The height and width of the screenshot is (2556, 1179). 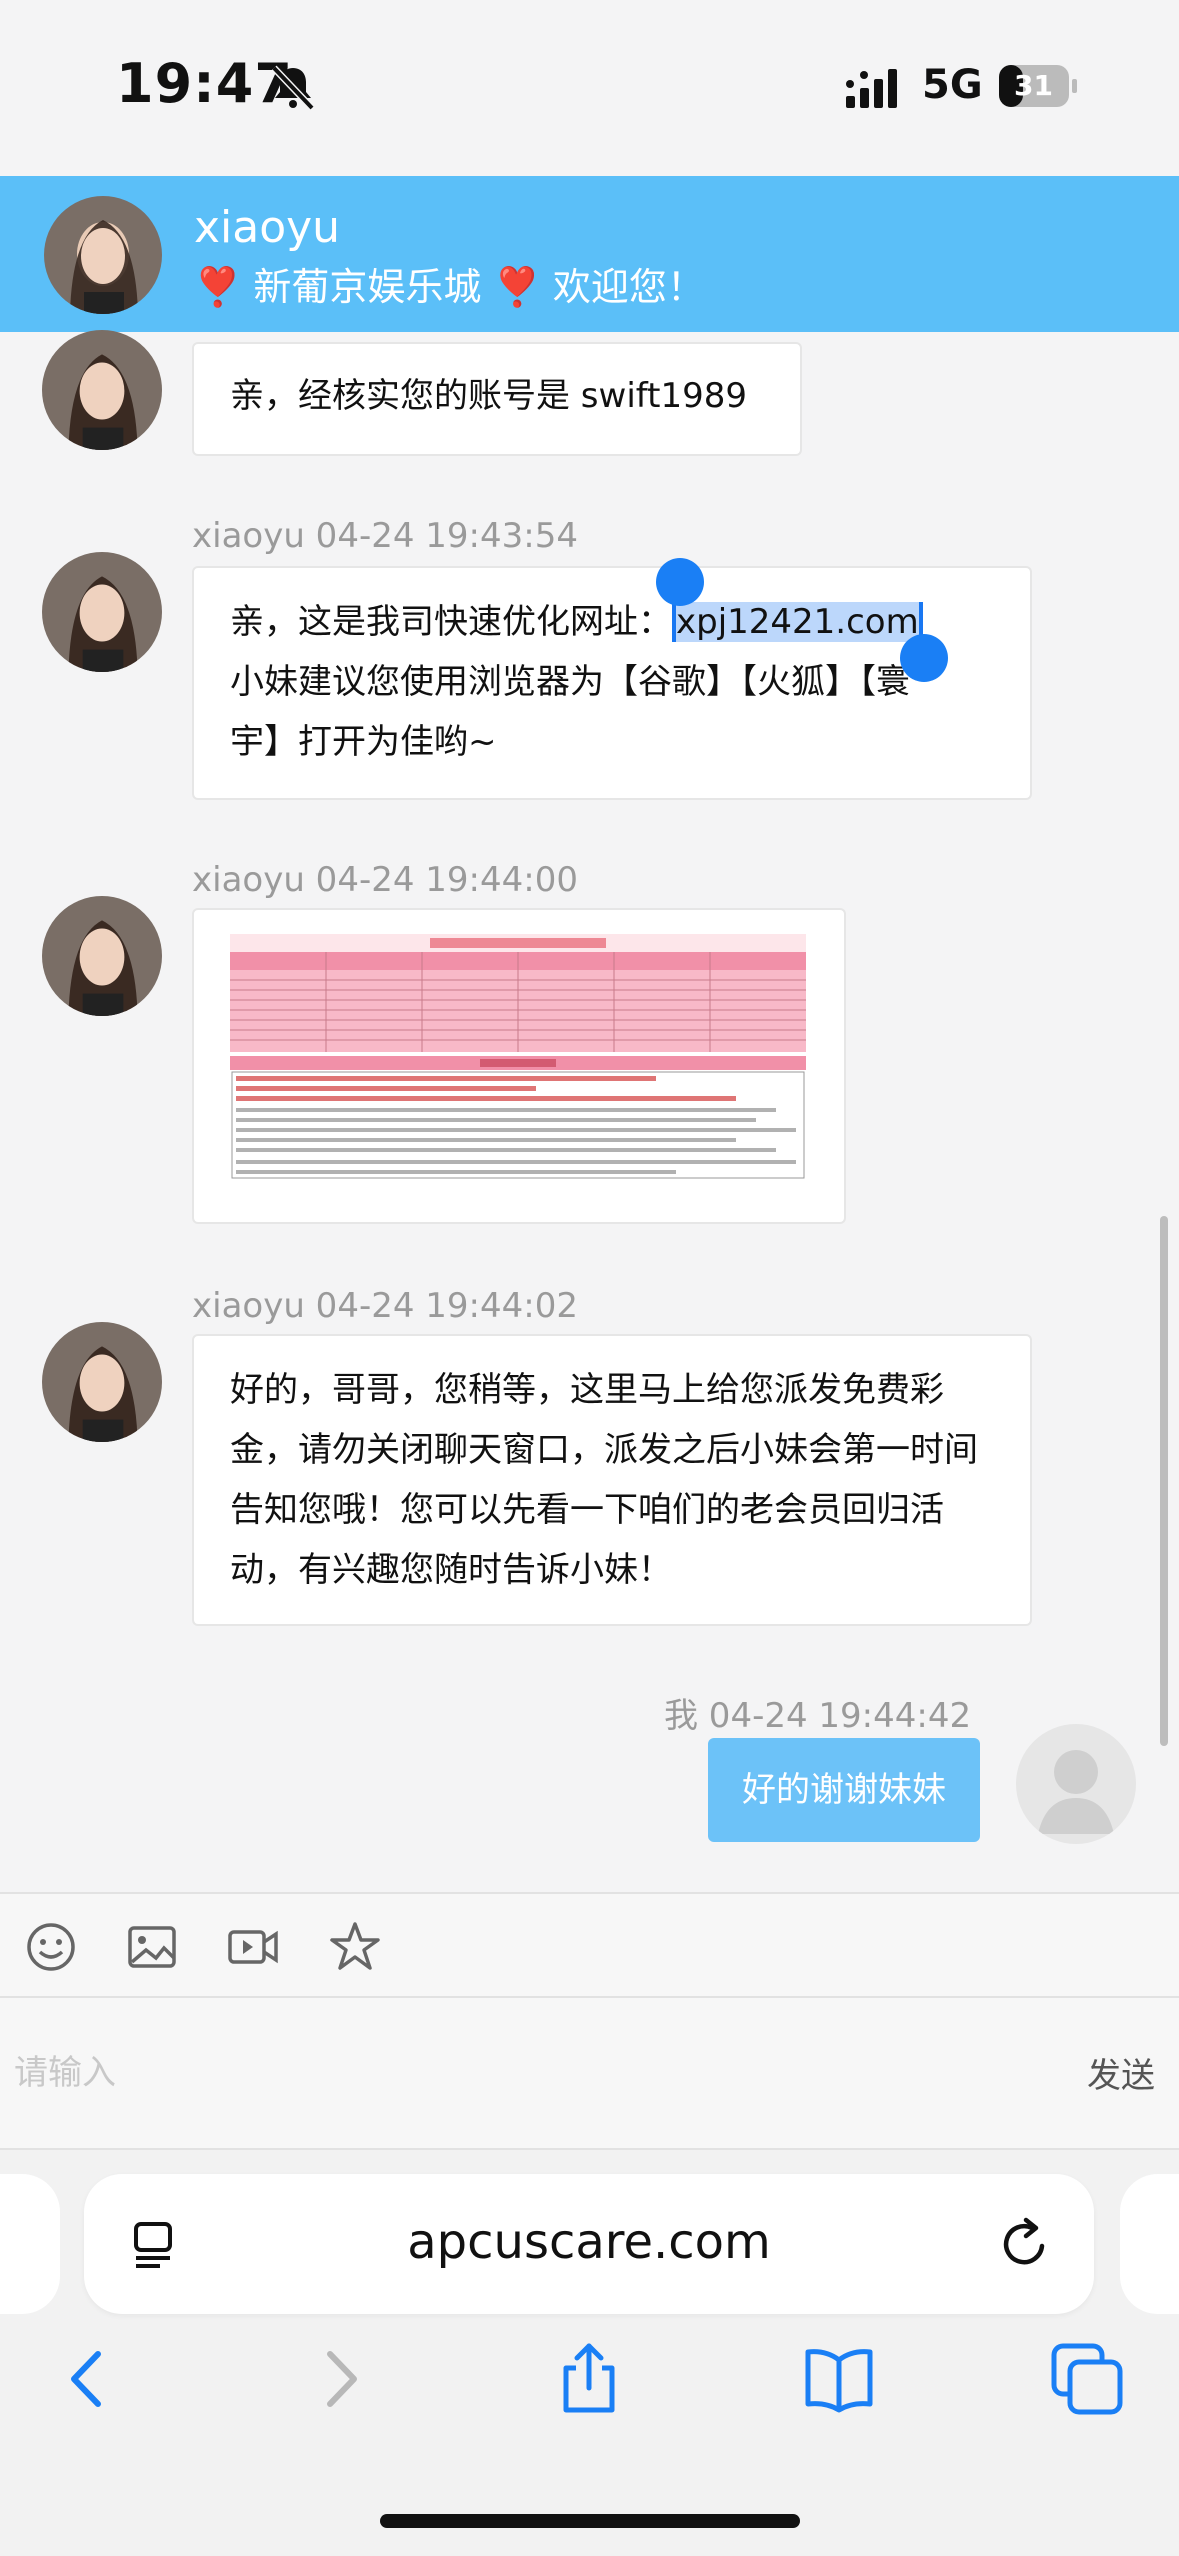 I want to click on message-text: 动，有兴趣您随时告诉小妹！, so click(x=451, y=1570).